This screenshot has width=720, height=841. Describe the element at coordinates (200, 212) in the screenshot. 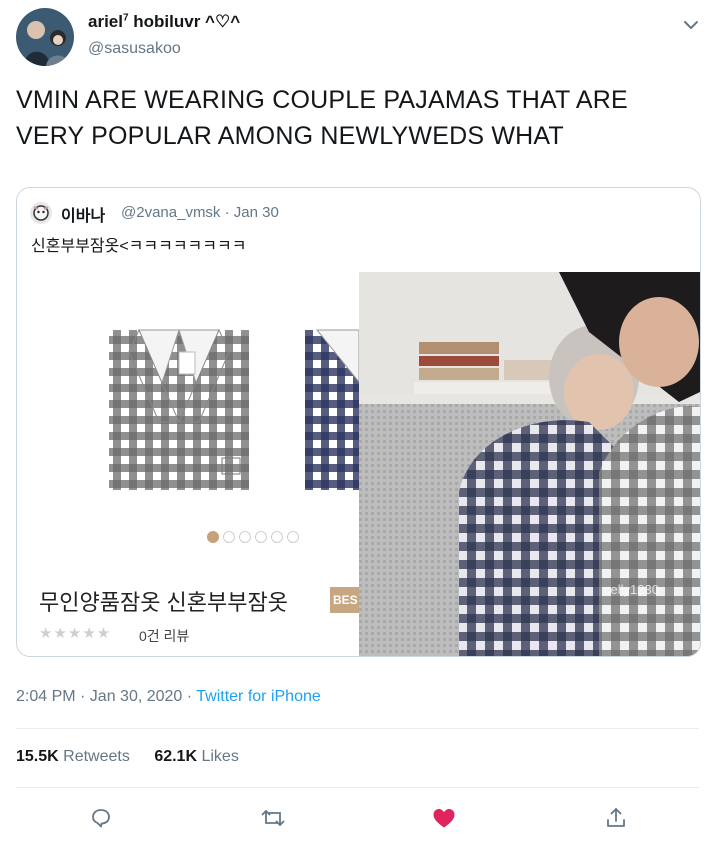

I see `quote-handle-date: @2vana_vmsk · Jan 30` at that location.